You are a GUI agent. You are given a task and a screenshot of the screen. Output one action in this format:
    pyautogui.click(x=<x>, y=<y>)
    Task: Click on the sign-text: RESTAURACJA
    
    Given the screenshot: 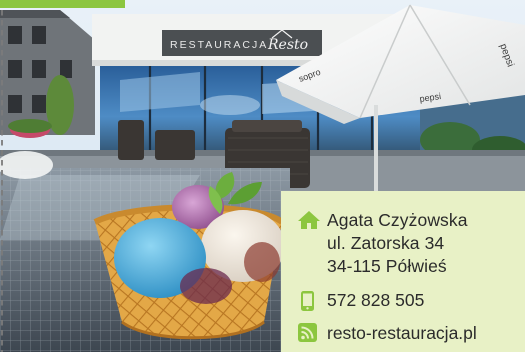 What is the action you would take?
    pyautogui.click(x=219, y=45)
    